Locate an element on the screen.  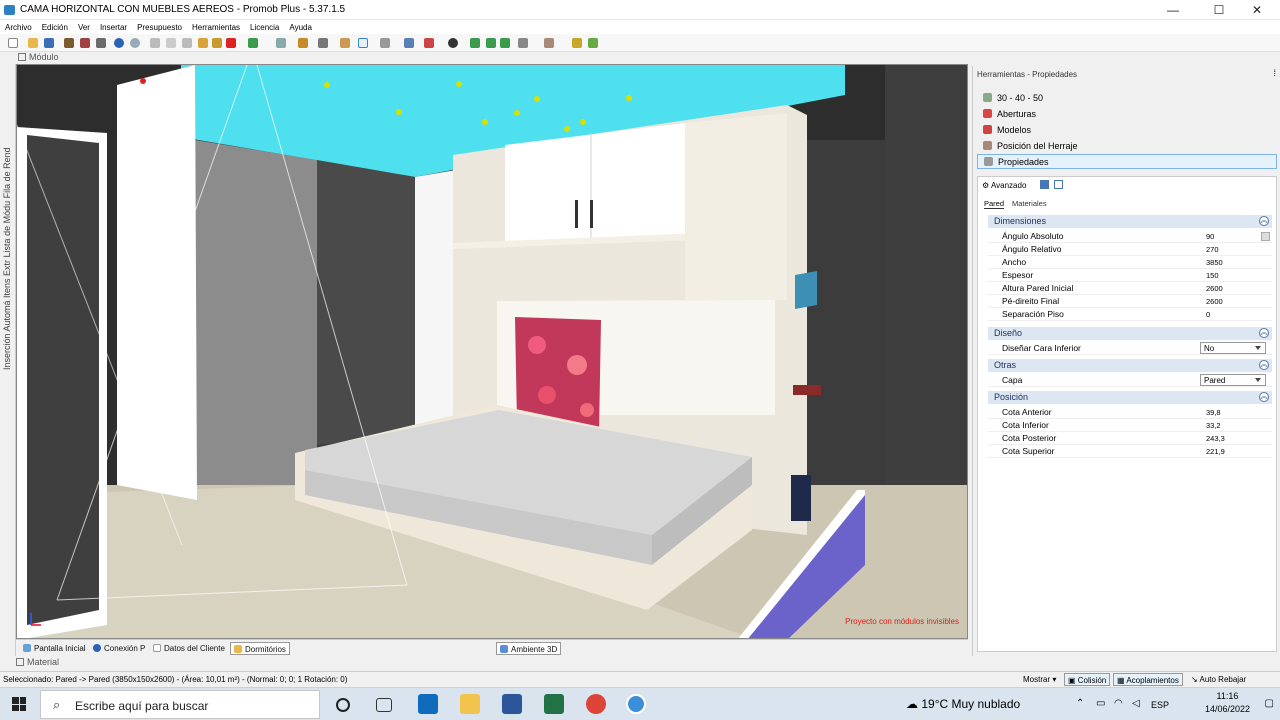
save-icon is located at coordinates (49, 43).